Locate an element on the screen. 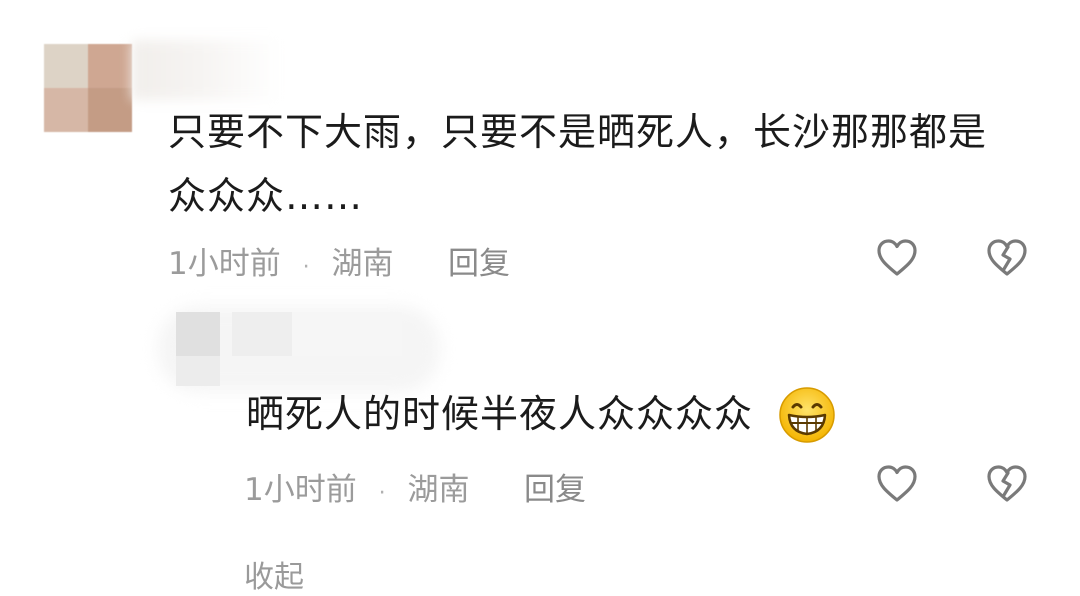 The width and height of the screenshot is (1080, 596). comment-line-1: 只要不下大雨，只要不是晒死人，长沙那那都是 is located at coordinates (578, 132).